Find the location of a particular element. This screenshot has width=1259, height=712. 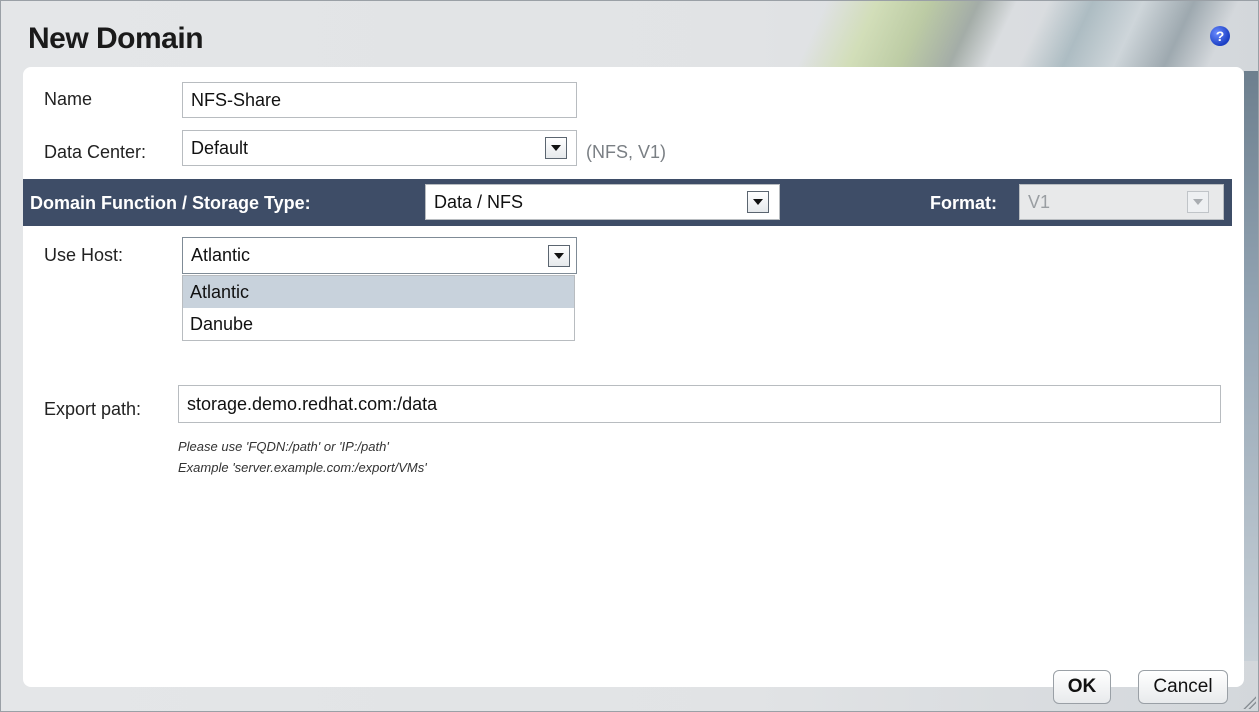

dialog-title: New Domain is located at coordinates (116, 38).